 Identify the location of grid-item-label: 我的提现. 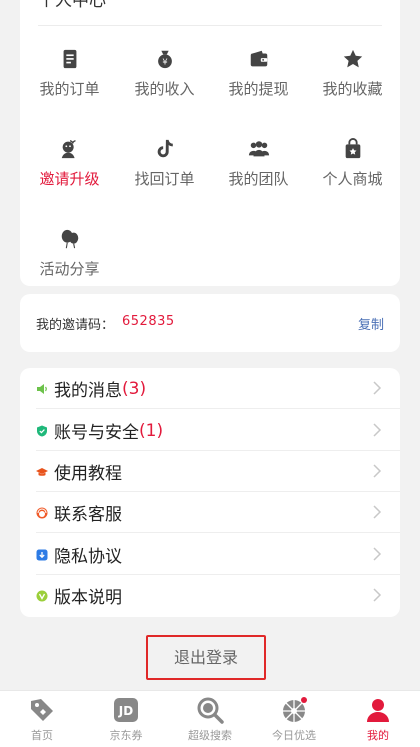
(258, 89).